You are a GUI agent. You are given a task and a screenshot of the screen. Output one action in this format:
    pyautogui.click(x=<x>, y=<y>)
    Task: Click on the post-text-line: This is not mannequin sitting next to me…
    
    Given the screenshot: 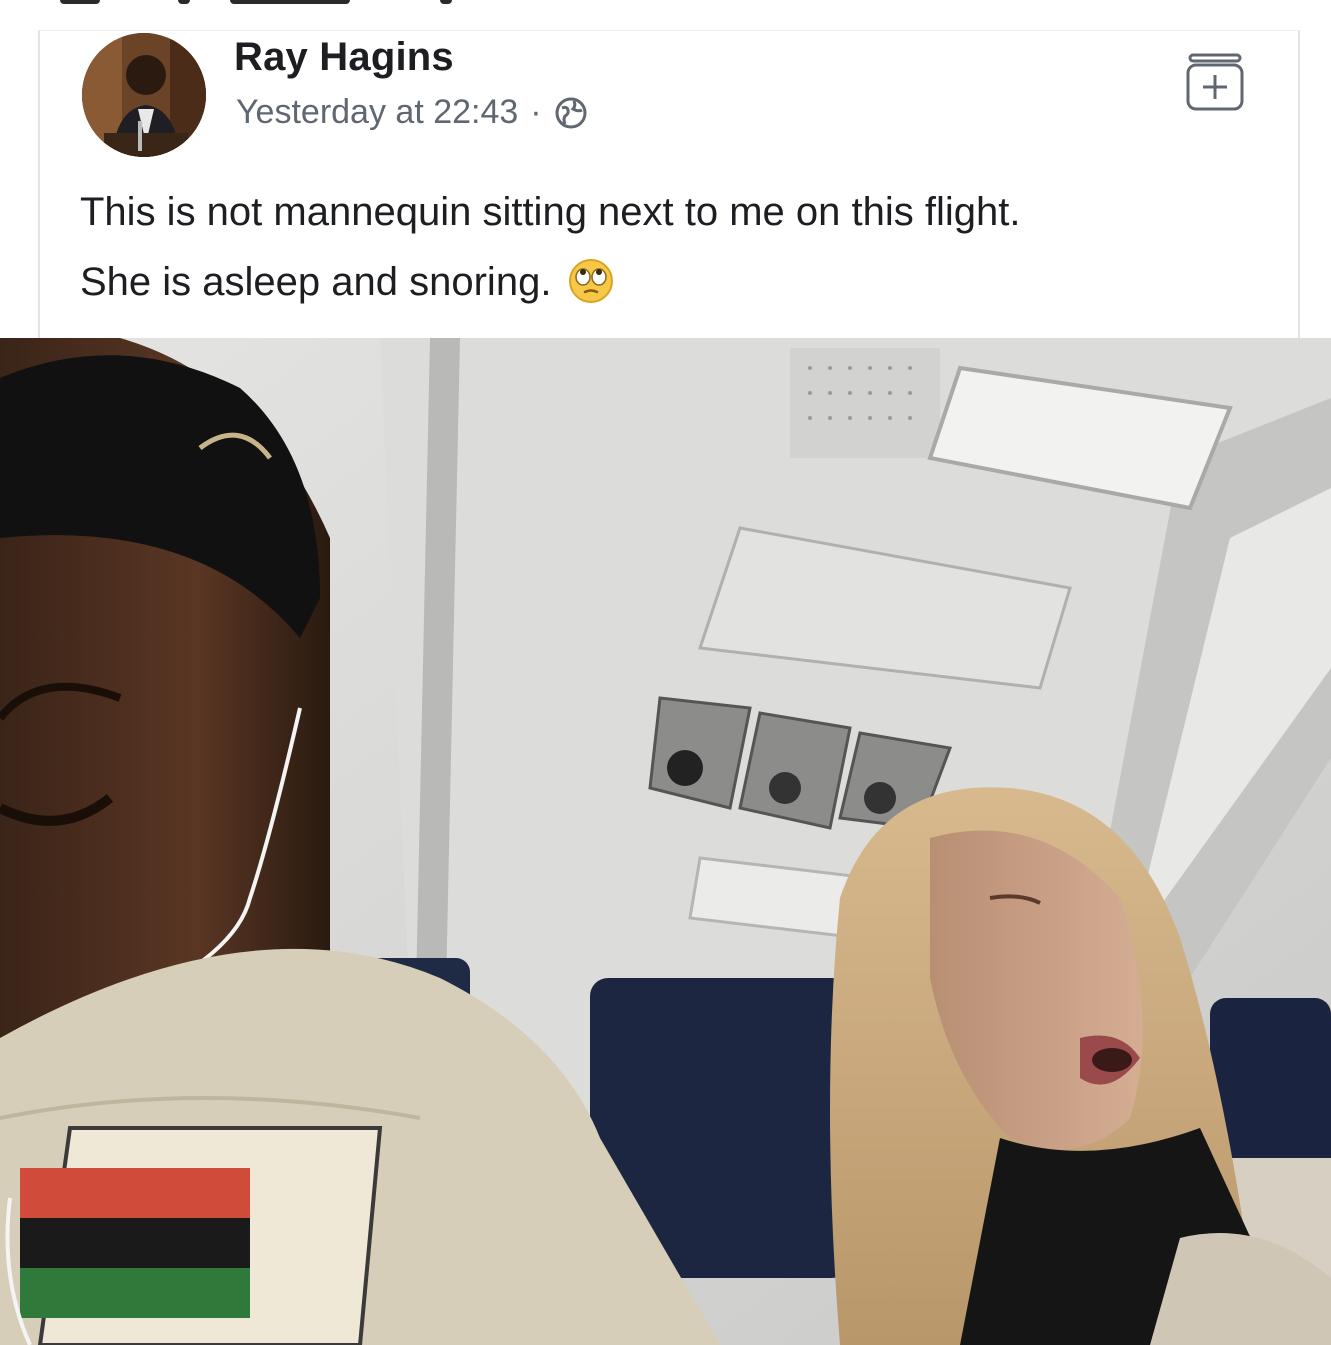 What is the action you would take?
    pyautogui.click(x=550, y=212)
    